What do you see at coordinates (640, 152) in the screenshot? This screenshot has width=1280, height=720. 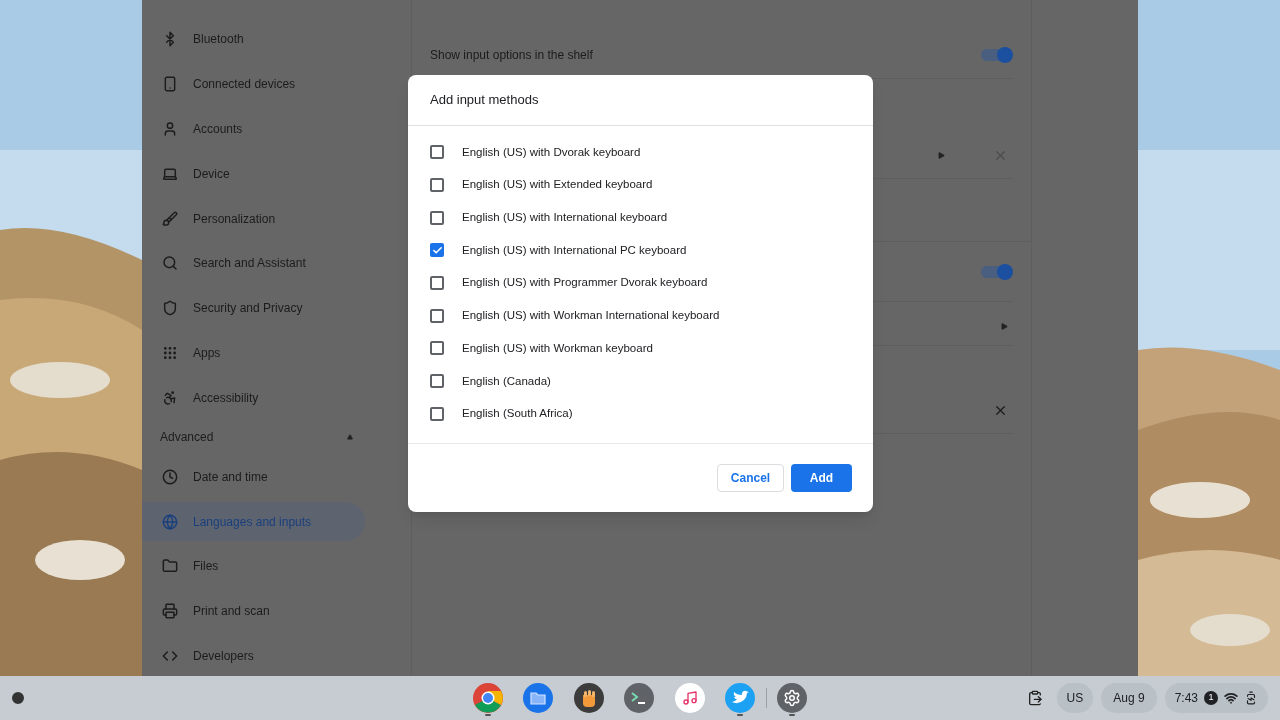 I see `input-method-option: English (US) with Dvorak keyboard` at bounding box center [640, 152].